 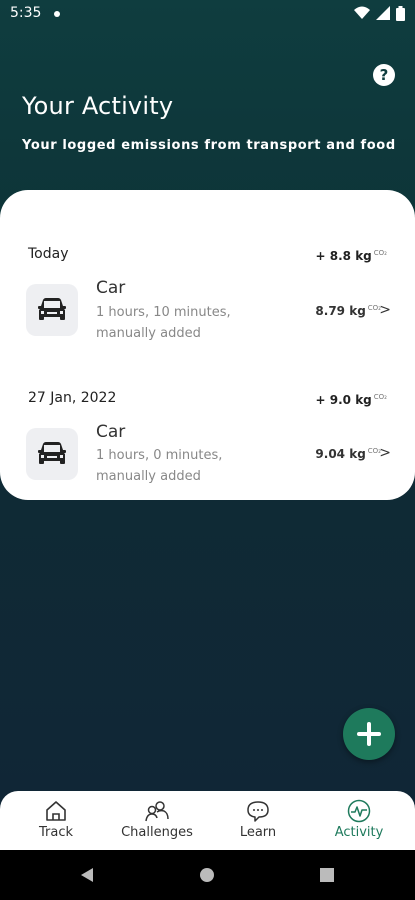 What do you see at coordinates (56, 811) in the screenshot?
I see `home-icon` at bounding box center [56, 811].